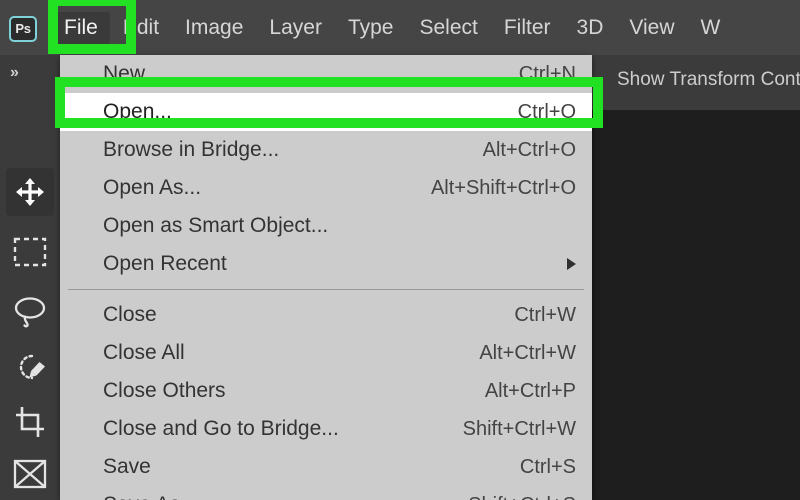  I want to click on menu-item-close: Close Ctrl+W, so click(326, 315).